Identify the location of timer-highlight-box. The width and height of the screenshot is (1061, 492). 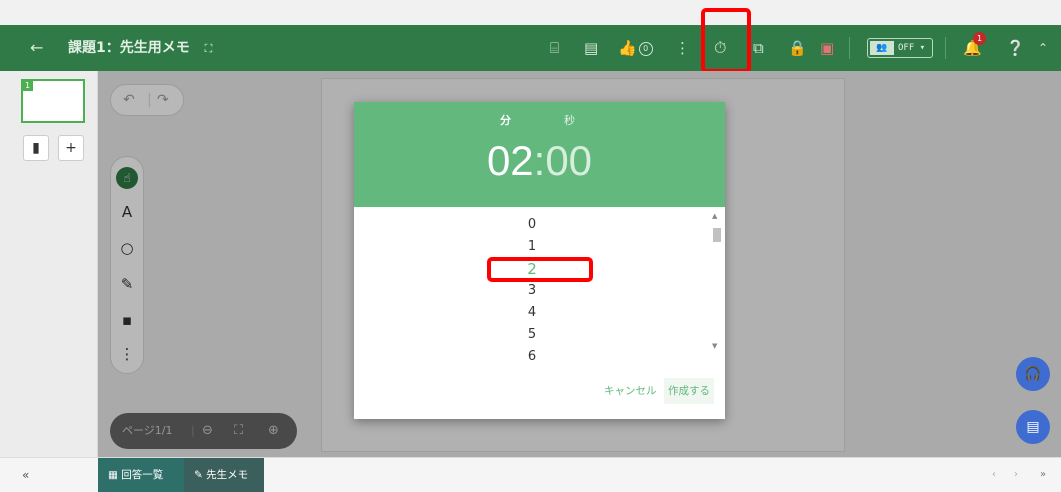
(726, 40).